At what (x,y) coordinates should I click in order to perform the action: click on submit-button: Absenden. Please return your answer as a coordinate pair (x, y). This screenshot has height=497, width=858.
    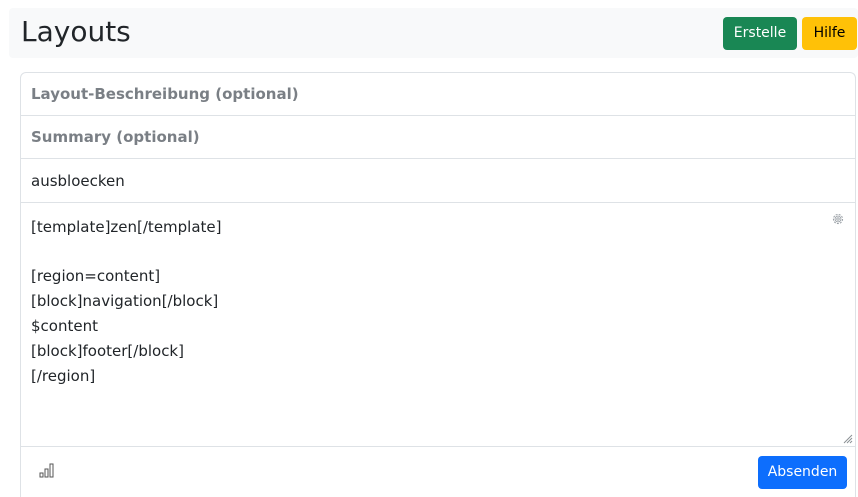
    Looking at the image, I should click on (802, 472).